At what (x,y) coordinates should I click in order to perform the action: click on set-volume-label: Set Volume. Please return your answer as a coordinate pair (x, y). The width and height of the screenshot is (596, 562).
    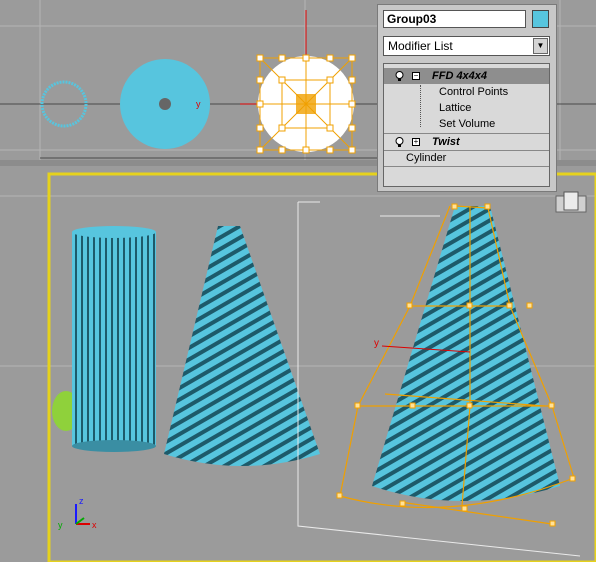
    Looking at the image, I should click on (467, 124).